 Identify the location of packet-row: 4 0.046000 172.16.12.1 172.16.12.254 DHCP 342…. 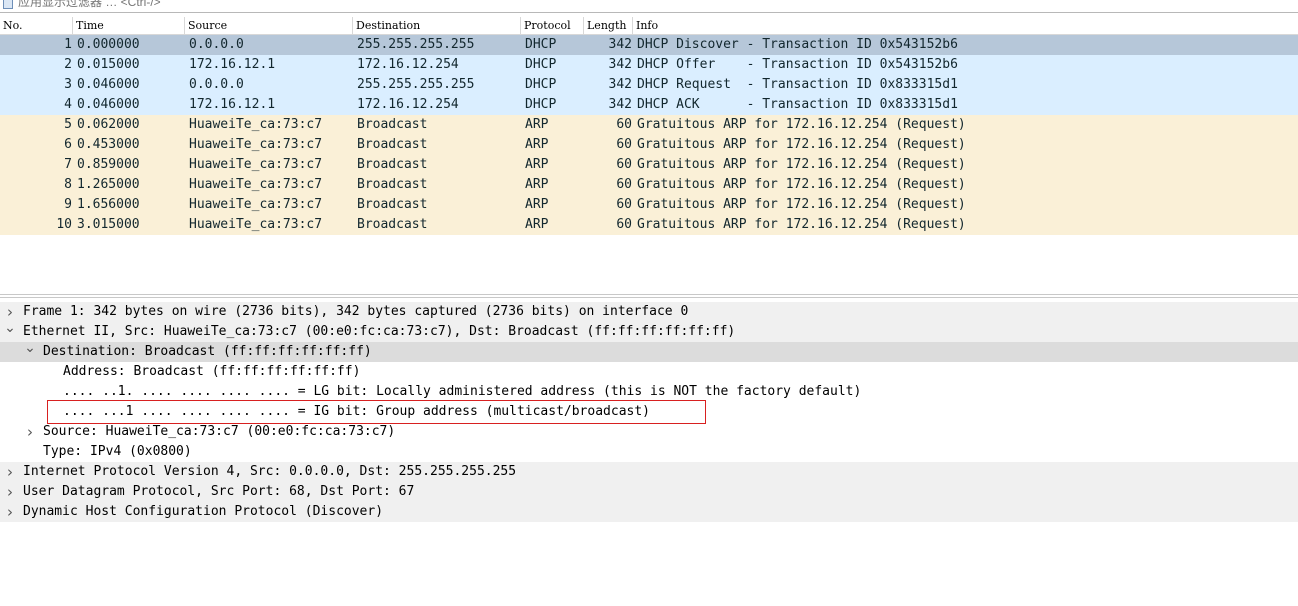
(649, 105).